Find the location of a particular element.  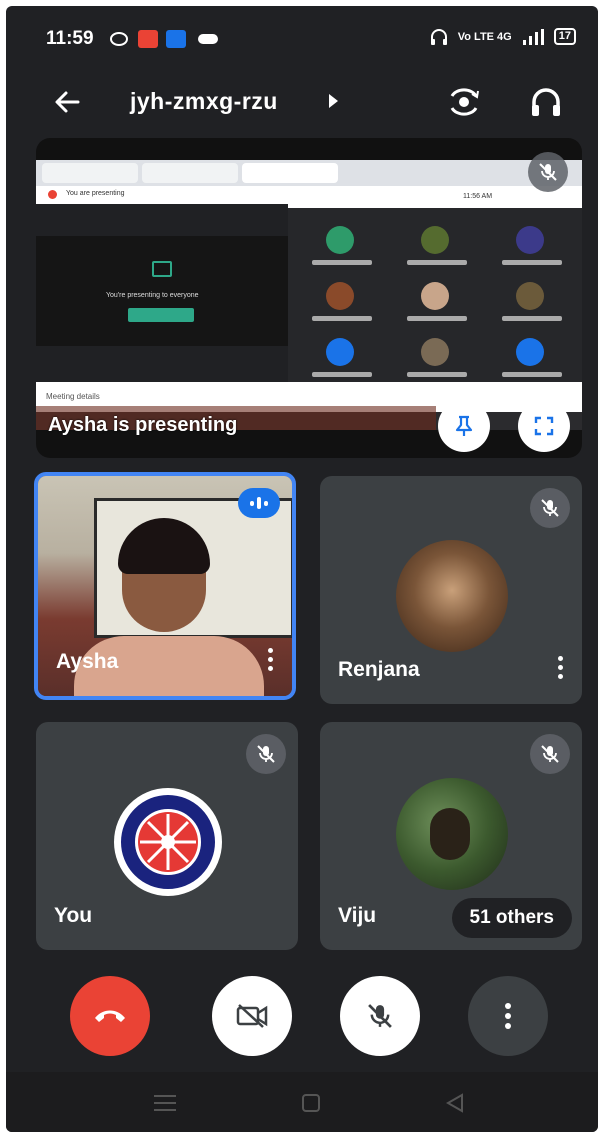

meeting-info-arrow-icon is located at coordinates (333, 101).